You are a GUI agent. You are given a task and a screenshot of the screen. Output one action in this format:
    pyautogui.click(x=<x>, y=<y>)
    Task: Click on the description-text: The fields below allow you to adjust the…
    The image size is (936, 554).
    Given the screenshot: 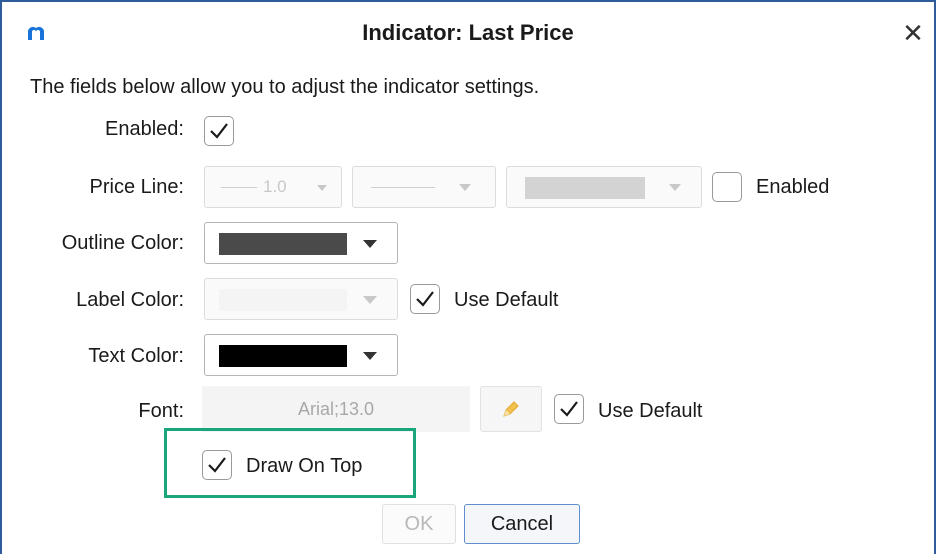 What is the action you would take?
    pyautogui.click(x=285, y=87)
    